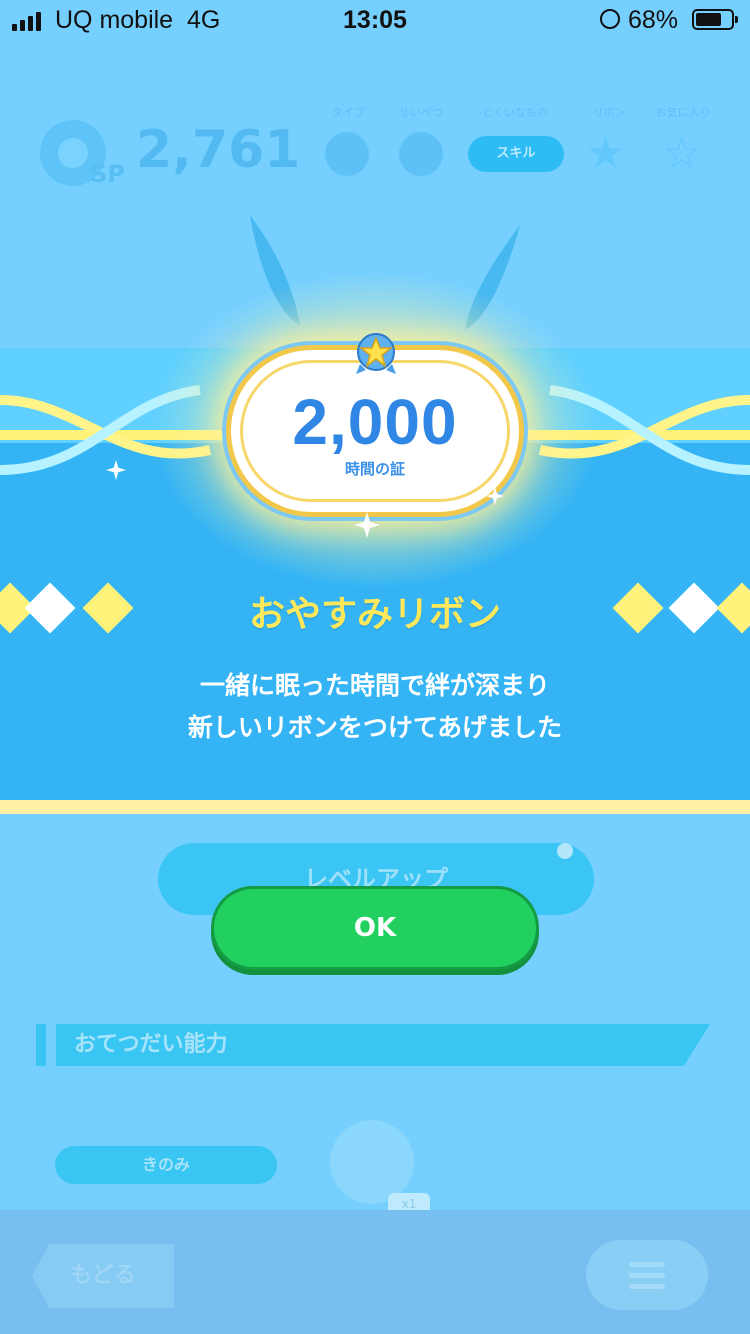 The image size is (750, 1334). Describe the element at coordinates (653, 20) in the screenshot. I see `battery-percent: 68%` at that location.